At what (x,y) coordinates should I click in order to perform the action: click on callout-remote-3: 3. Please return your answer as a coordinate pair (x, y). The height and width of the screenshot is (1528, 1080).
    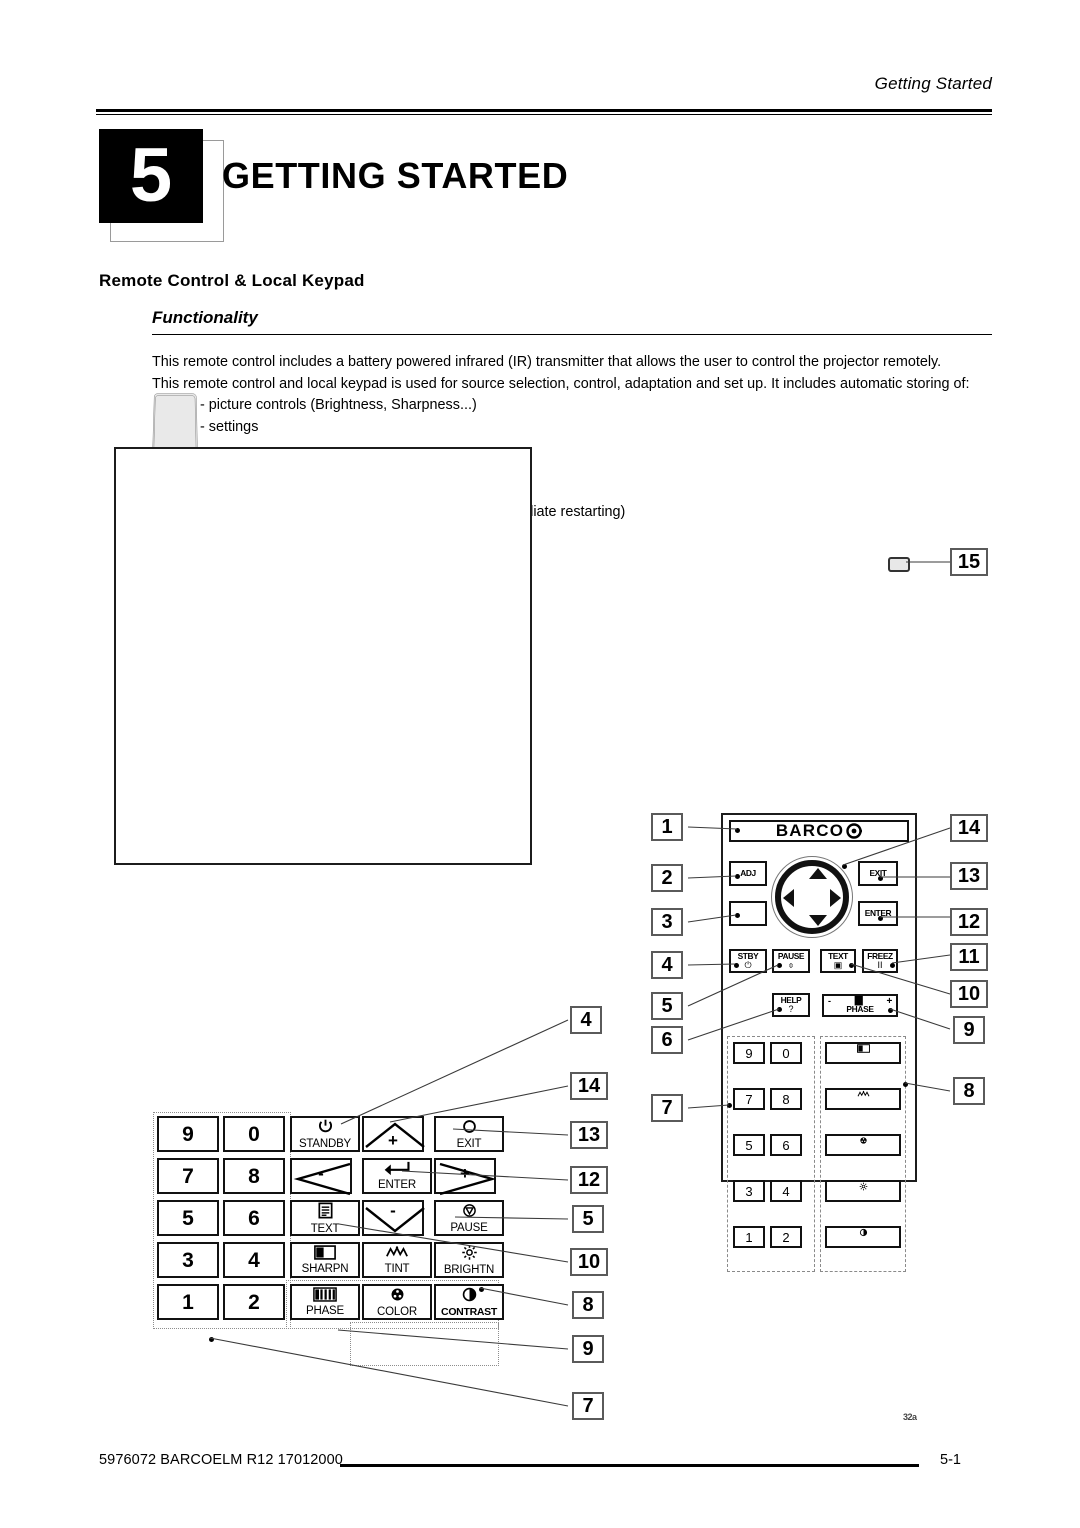
    Looking at the image, I should click on (667, 922).